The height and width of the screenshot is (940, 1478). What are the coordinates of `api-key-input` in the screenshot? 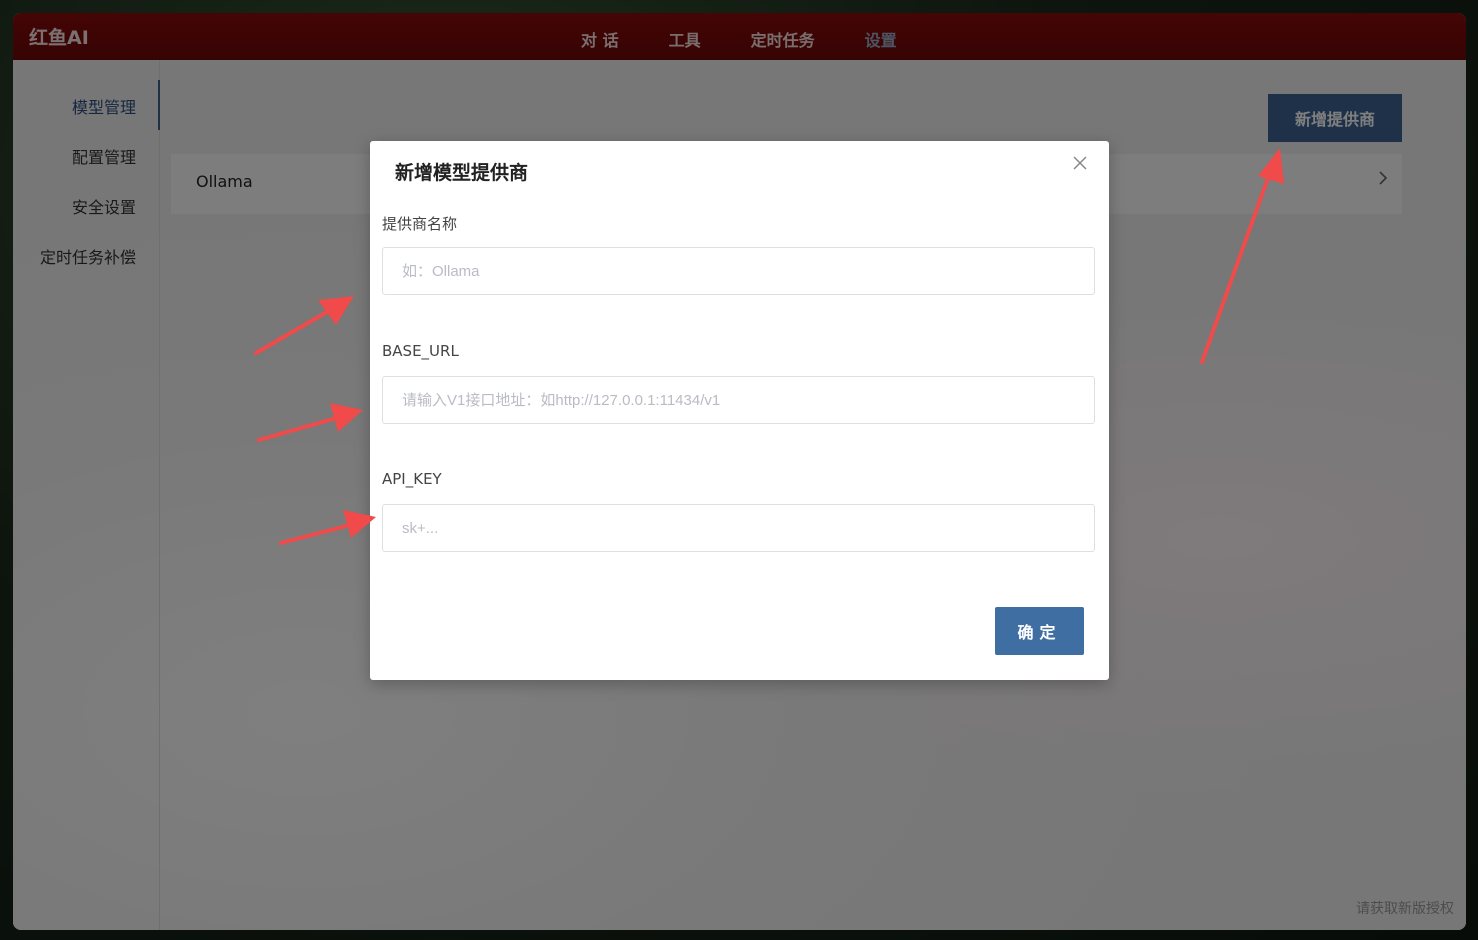 It's located at (738, 528).